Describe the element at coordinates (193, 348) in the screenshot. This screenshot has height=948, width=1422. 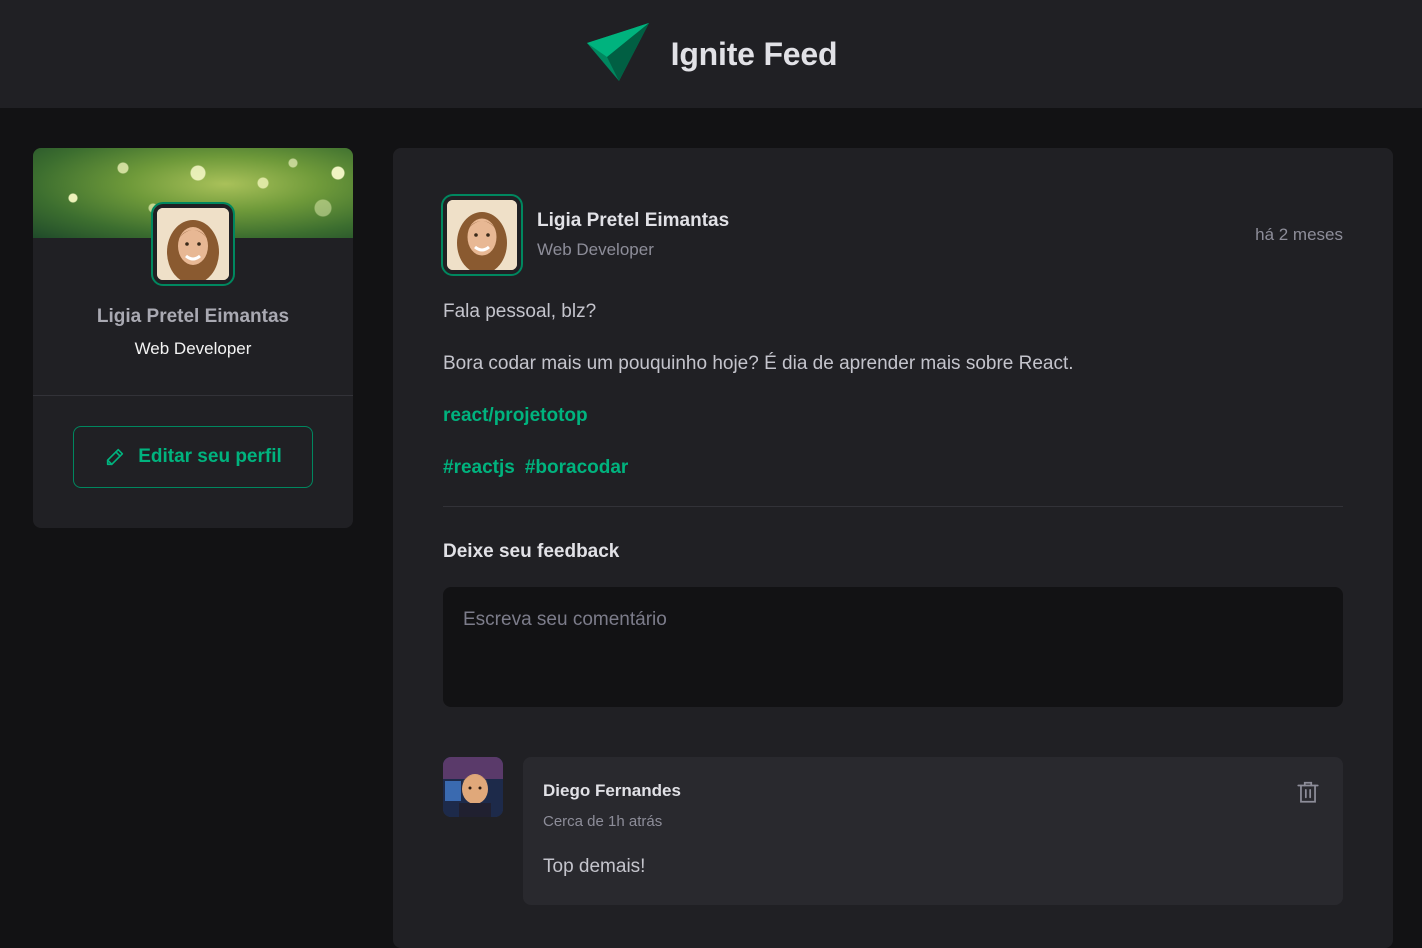
I see `profile-role: Web Developer` at that location.